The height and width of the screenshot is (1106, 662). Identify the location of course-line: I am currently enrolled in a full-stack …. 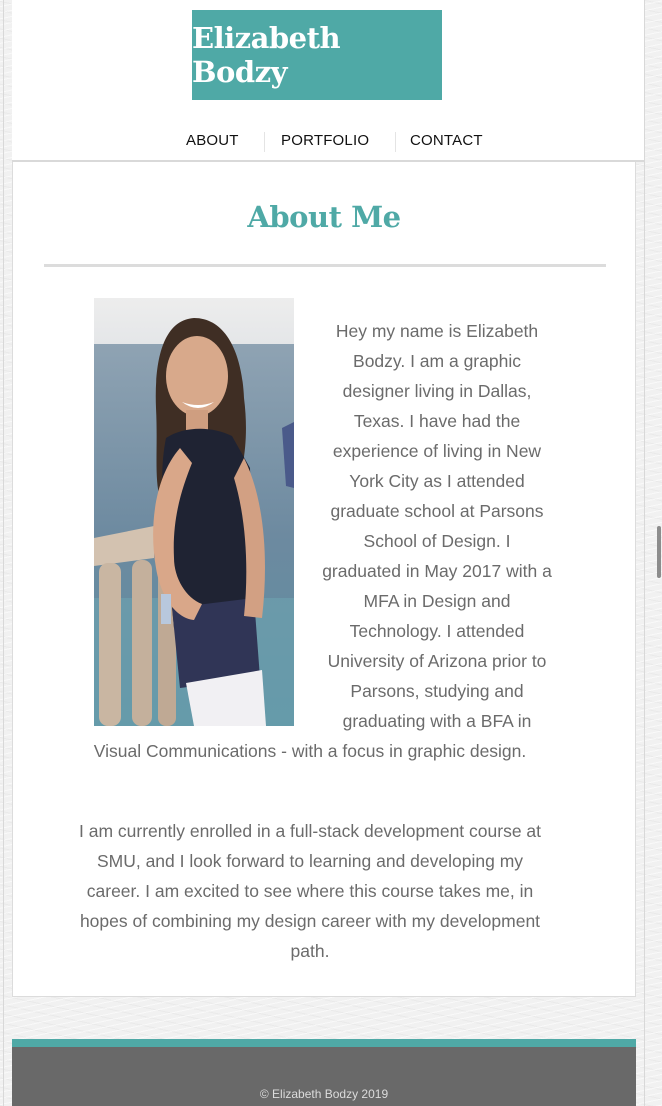
(310, 831).